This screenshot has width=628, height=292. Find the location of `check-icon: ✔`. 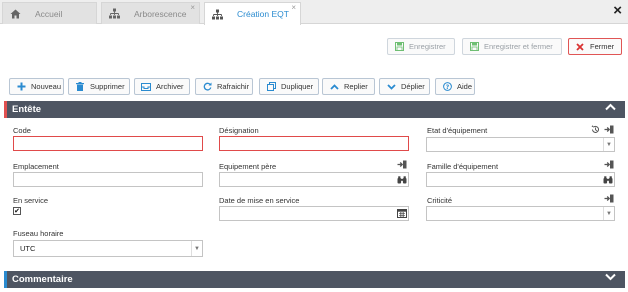

check-icon: ✔ is located at coordinates (17, 211).